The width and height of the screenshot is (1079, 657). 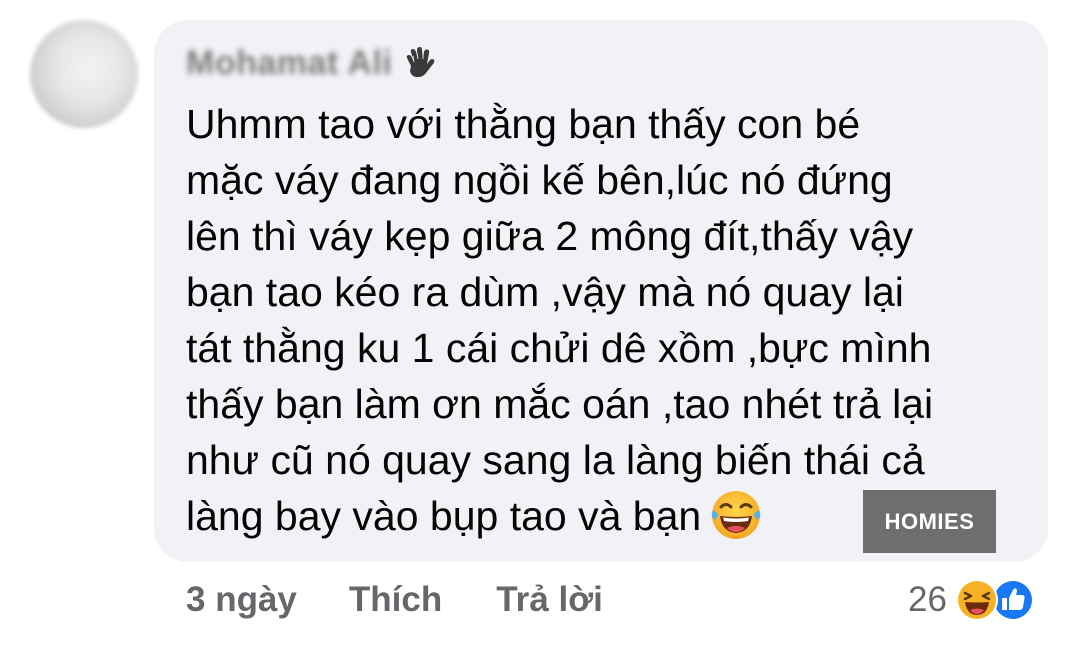 I want to click on homies-watermark: HOMIES, so click(x=929, y=521).